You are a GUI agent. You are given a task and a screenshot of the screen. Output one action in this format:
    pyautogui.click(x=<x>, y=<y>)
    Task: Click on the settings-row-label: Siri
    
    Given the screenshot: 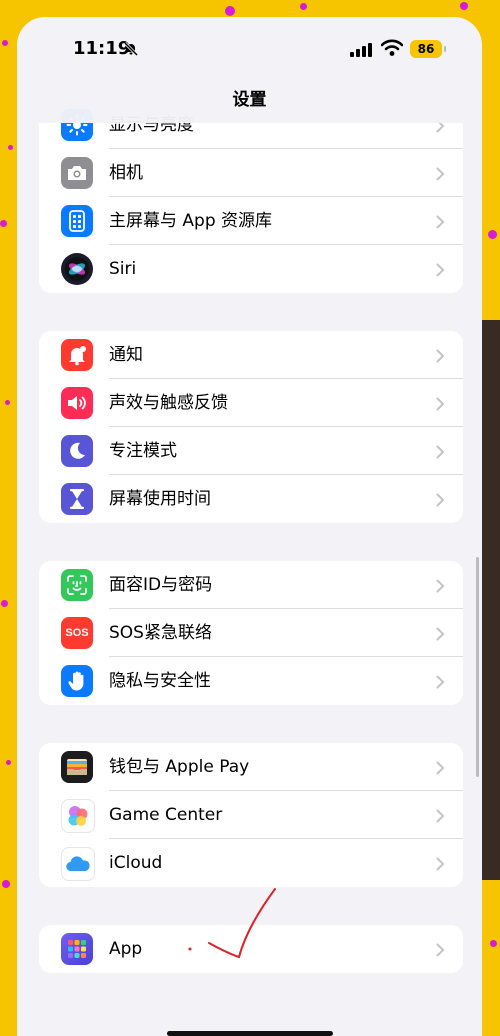 What is the action you would take?
    pyautogui.click(x=123, y=269)
    